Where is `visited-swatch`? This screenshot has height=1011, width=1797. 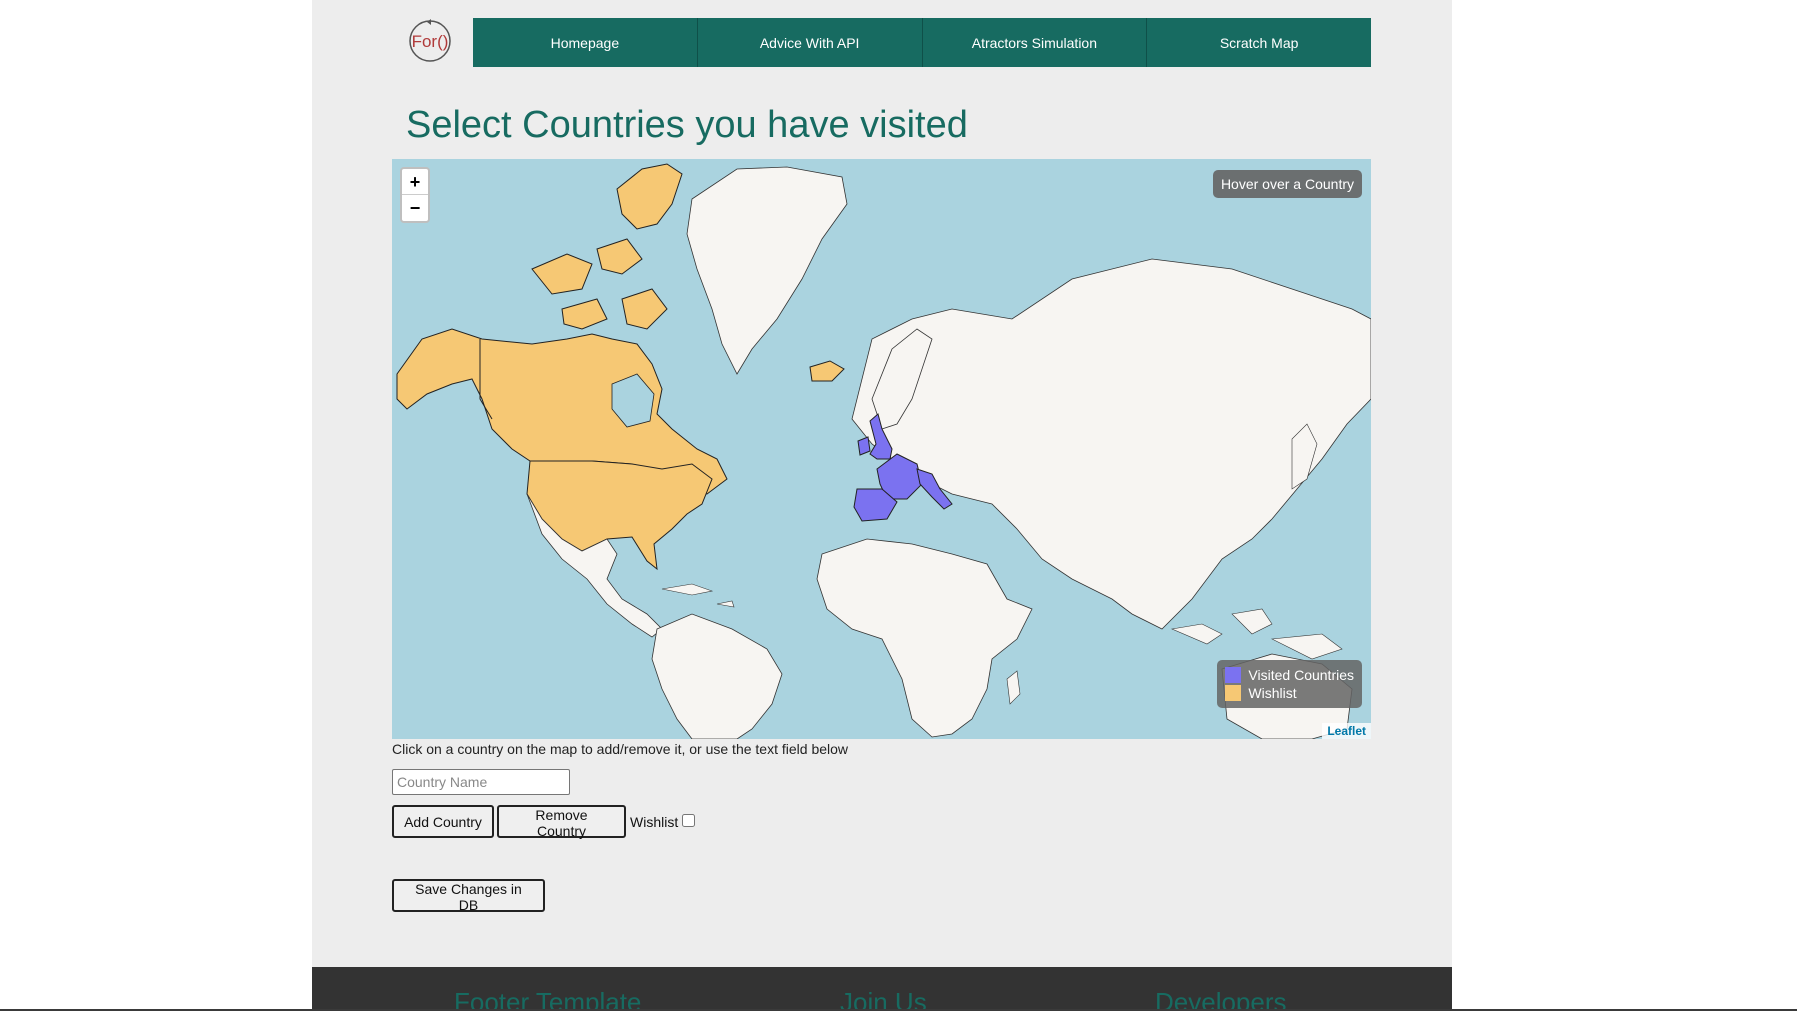
visited-swatch is located at coordinates (1233, 675).